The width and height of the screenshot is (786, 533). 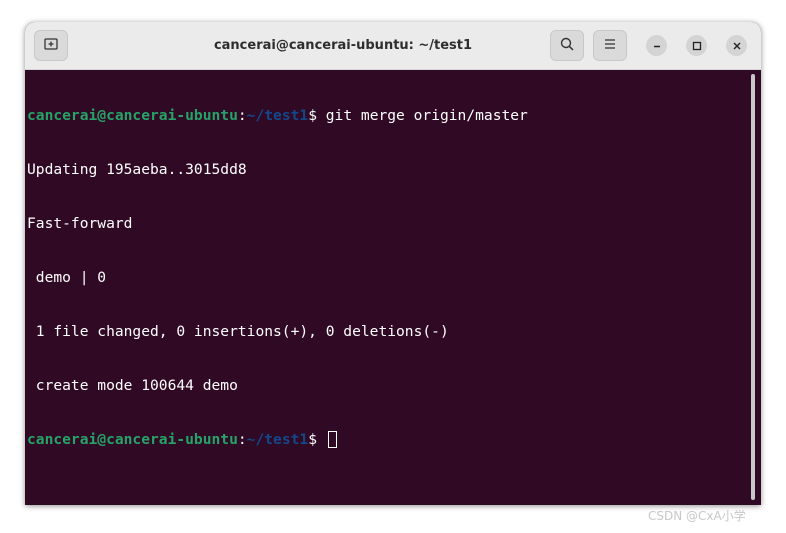 I want to click on search-button, so click(x=567, y=45).